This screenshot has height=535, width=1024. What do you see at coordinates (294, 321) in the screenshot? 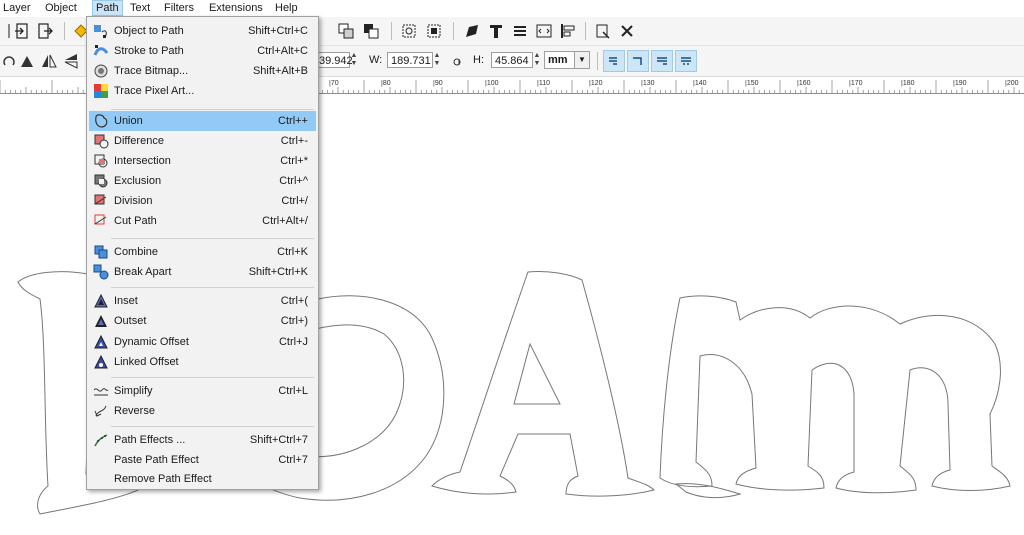
I see `menu-item-shortcut: Ctrl+)` at bounding box center [294, 321].